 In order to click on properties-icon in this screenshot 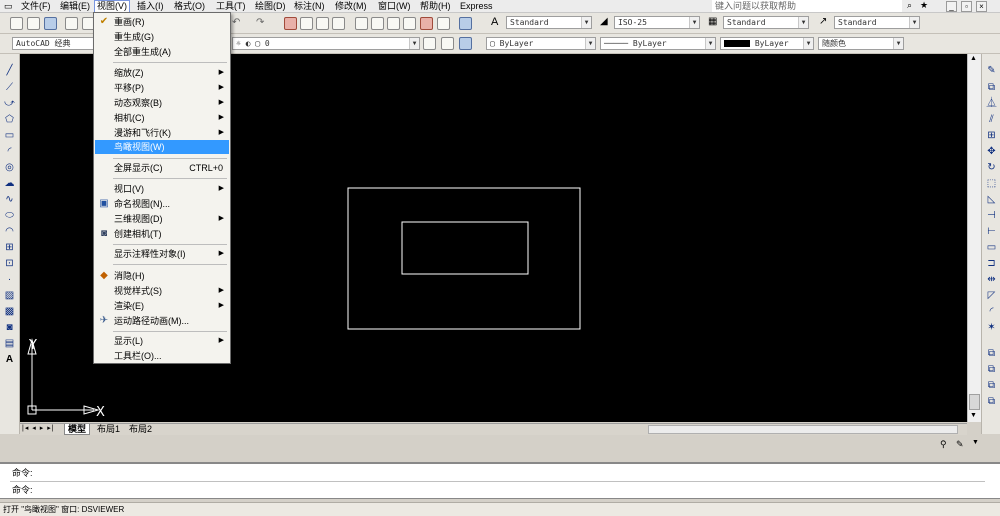, I will do `click(361, 23)`.